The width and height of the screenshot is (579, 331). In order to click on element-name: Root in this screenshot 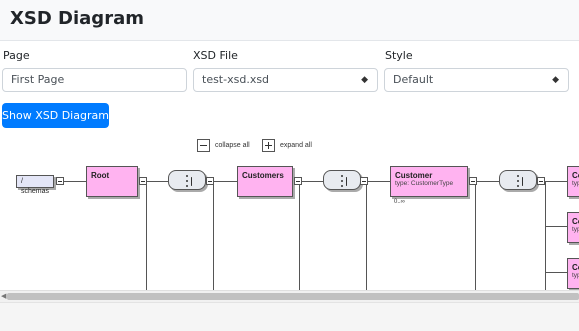, I will do `click(100, 175)`.